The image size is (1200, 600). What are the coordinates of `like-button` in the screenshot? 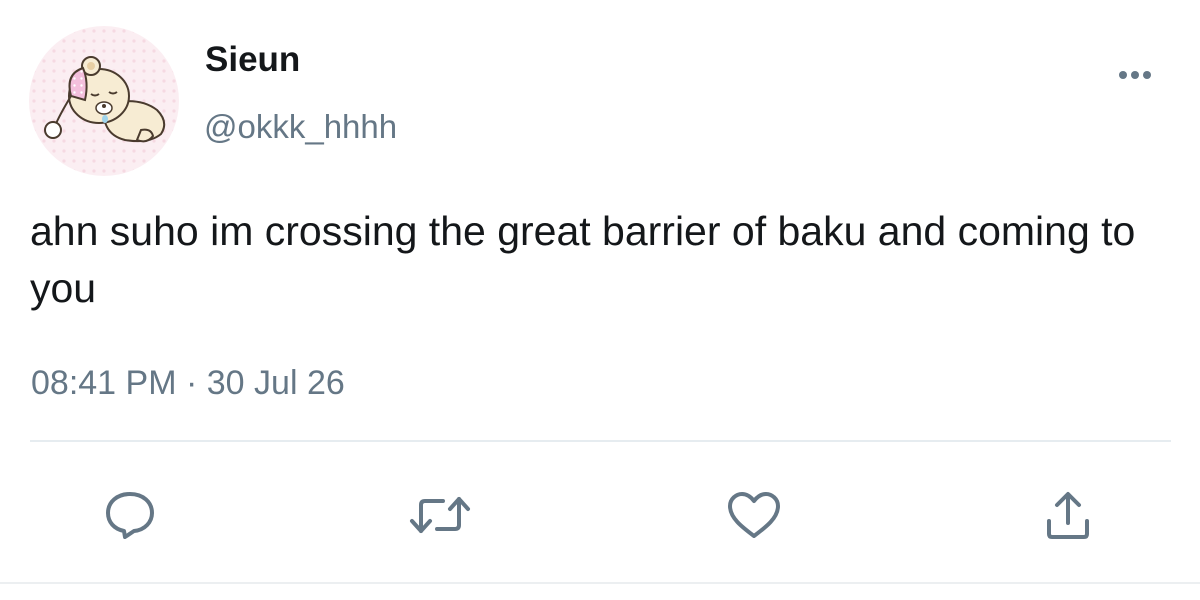 It's located at (754, 515).